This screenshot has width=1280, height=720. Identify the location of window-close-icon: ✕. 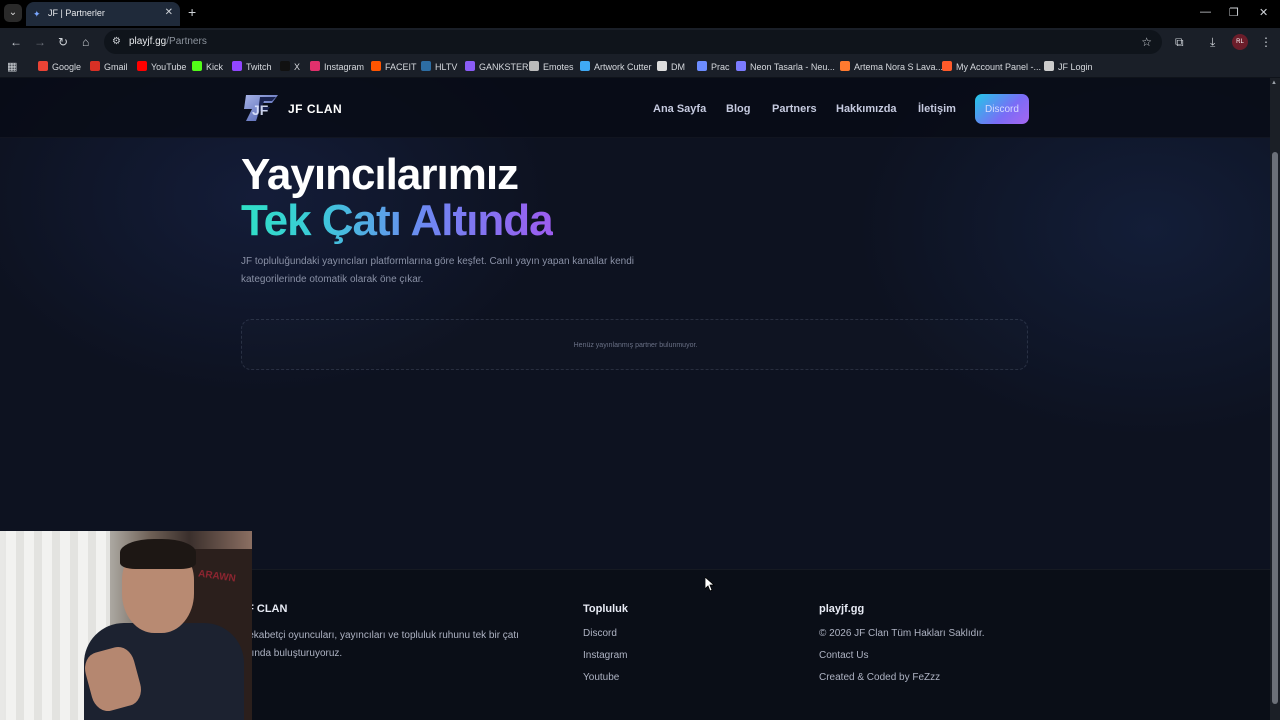
(1263, 12).